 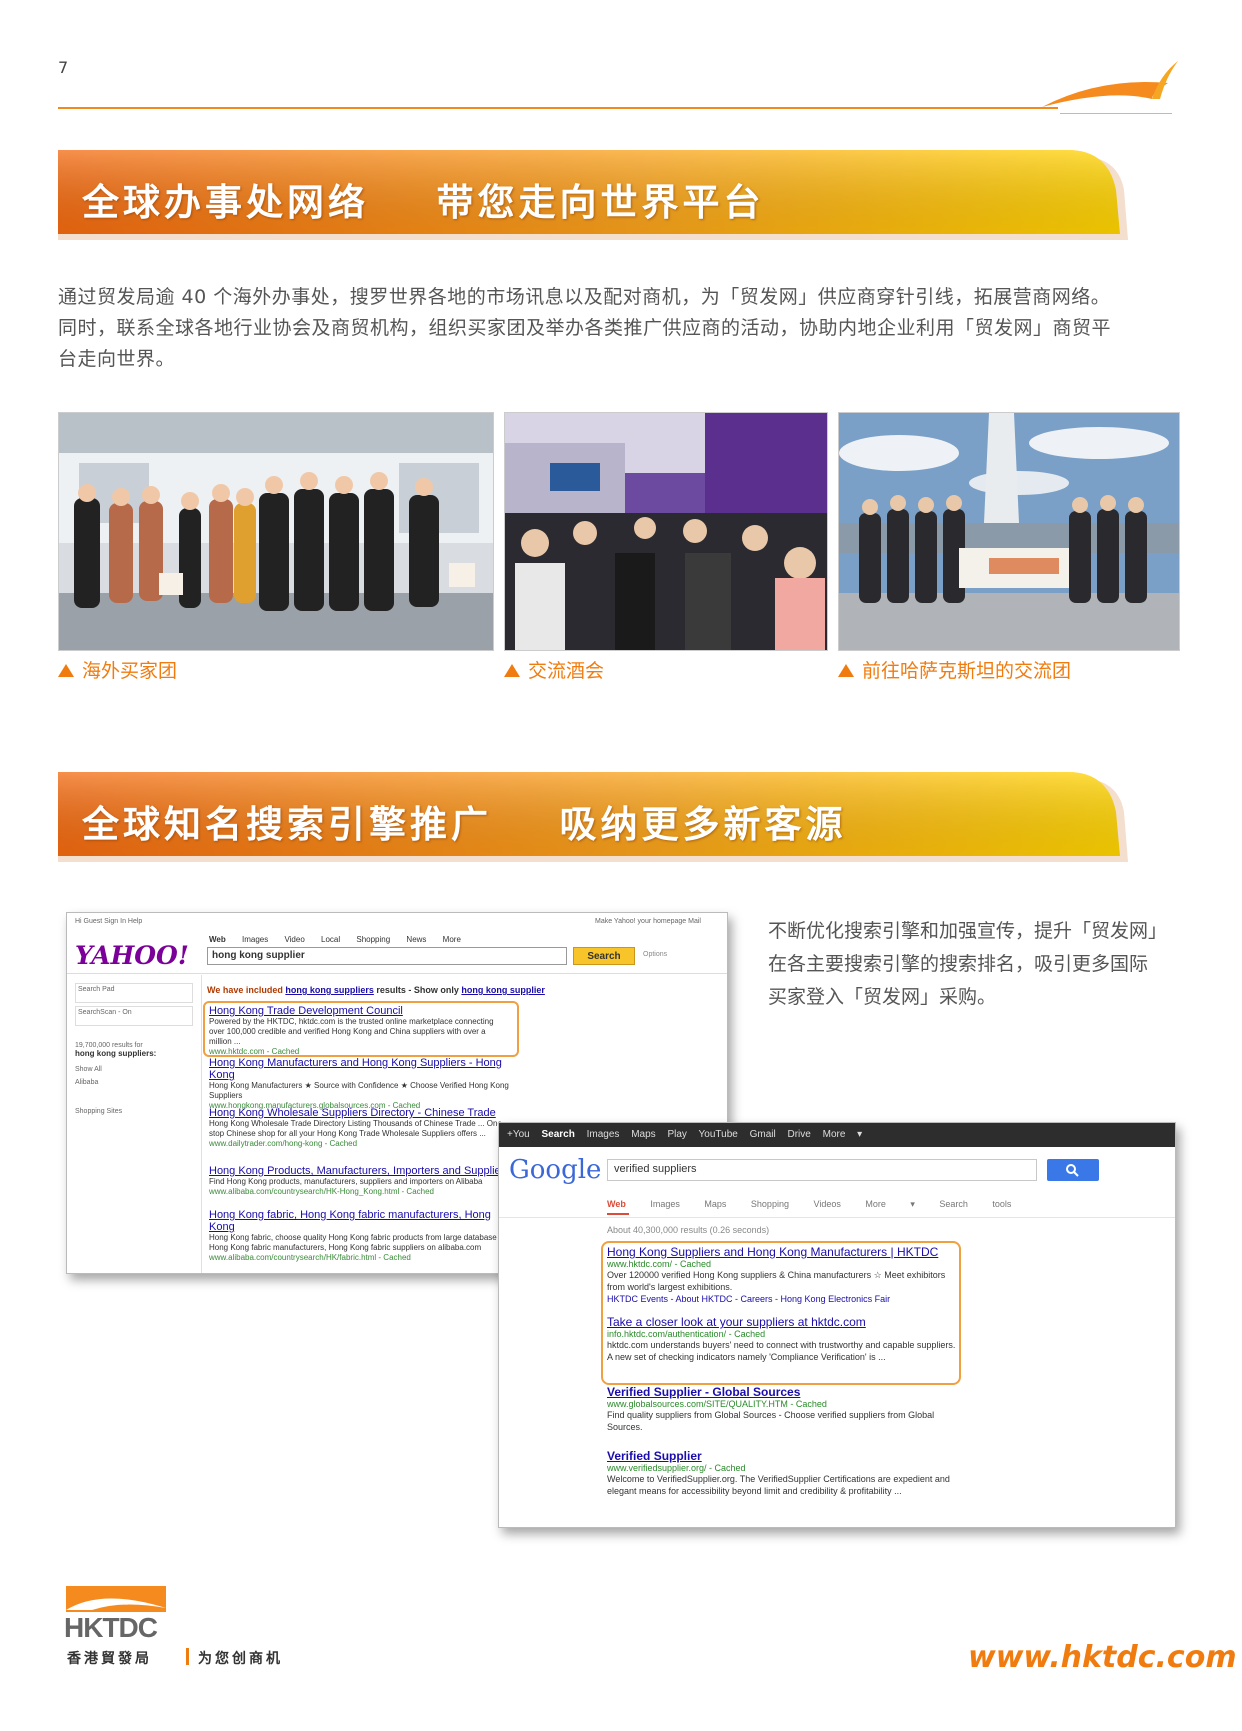 What do you see at coordinates (782, 1468) in the screenshot?
I see `result-url: www.verifiedsupplier.org/ - Cached` at bounding box center [782, 1468].